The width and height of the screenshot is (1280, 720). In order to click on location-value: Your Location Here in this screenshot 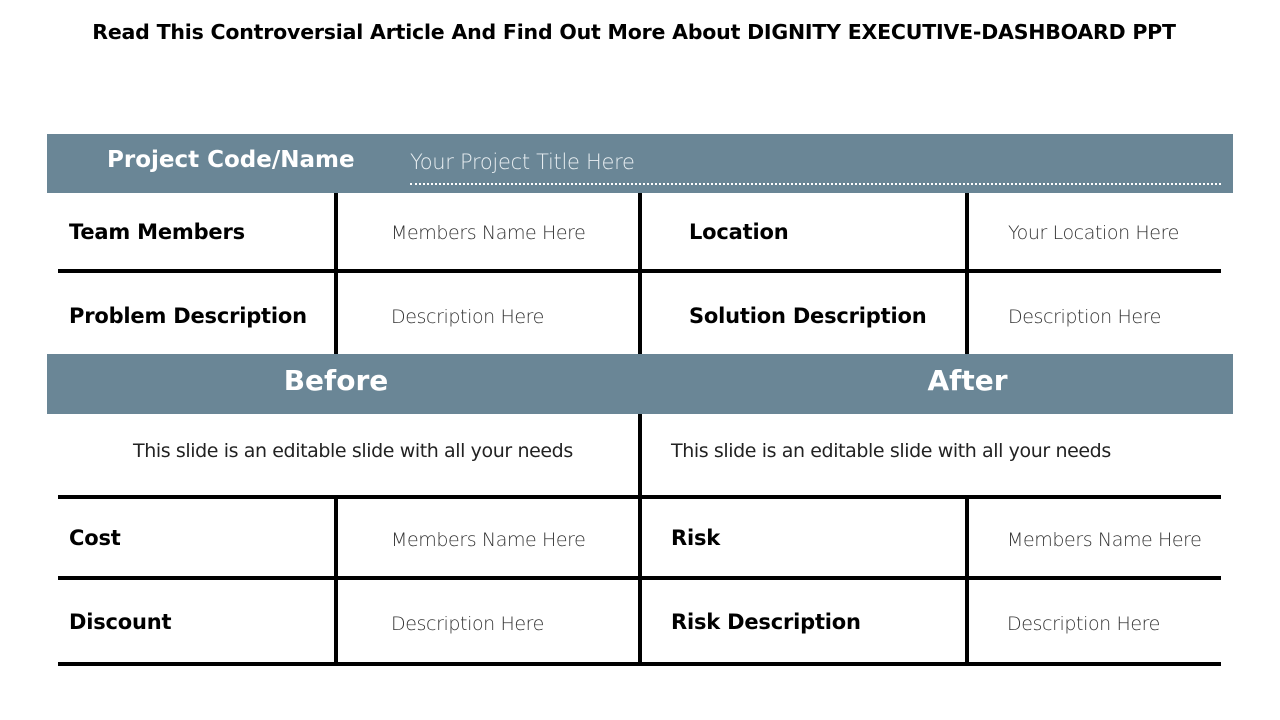, I will do `click(1093, 233)`.